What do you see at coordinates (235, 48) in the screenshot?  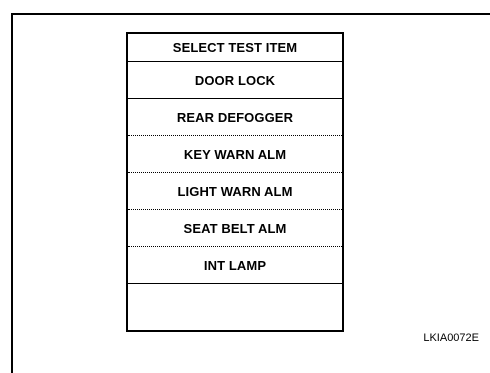 I see `menu-title: SELECT TEST ITEM` at bounding box center [235, 48].